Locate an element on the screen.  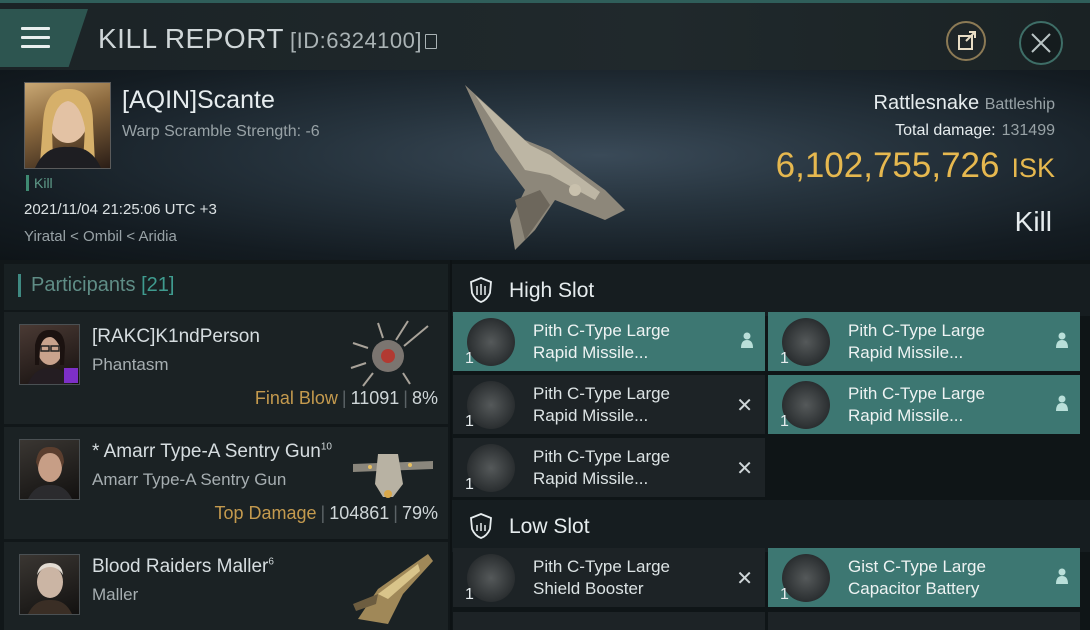
victim-portrait is located at coordinates (67, 125).